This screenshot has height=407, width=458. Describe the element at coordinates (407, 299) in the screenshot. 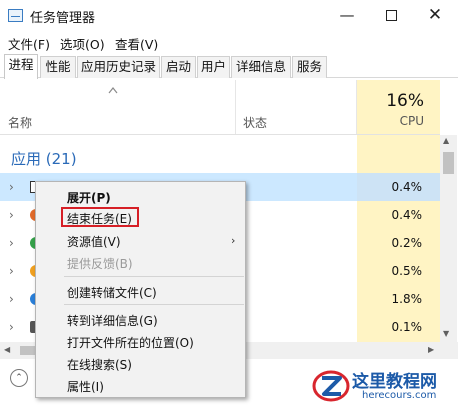

I see `row-cpu-value: 1.8%` at that location.